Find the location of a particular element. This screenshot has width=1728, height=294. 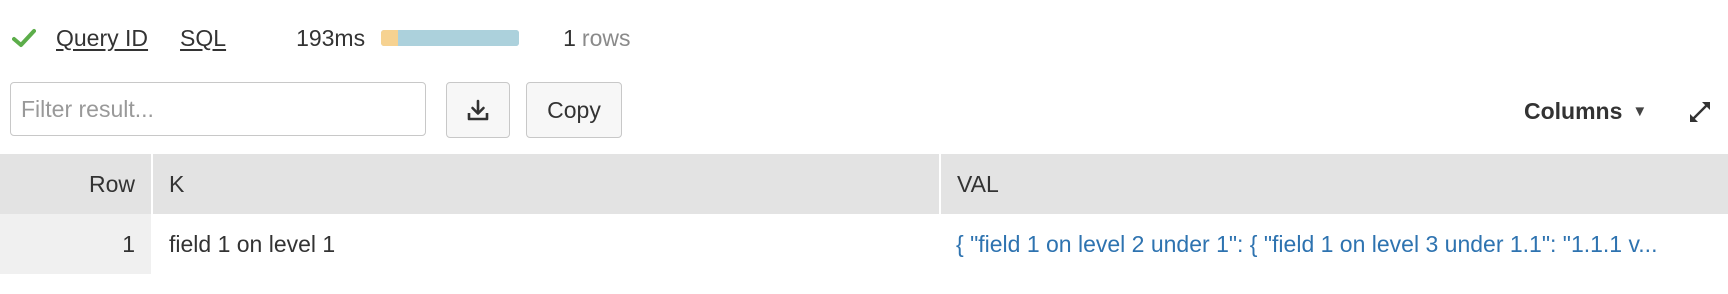

filter-result-input is located at coordinates (218, 109).